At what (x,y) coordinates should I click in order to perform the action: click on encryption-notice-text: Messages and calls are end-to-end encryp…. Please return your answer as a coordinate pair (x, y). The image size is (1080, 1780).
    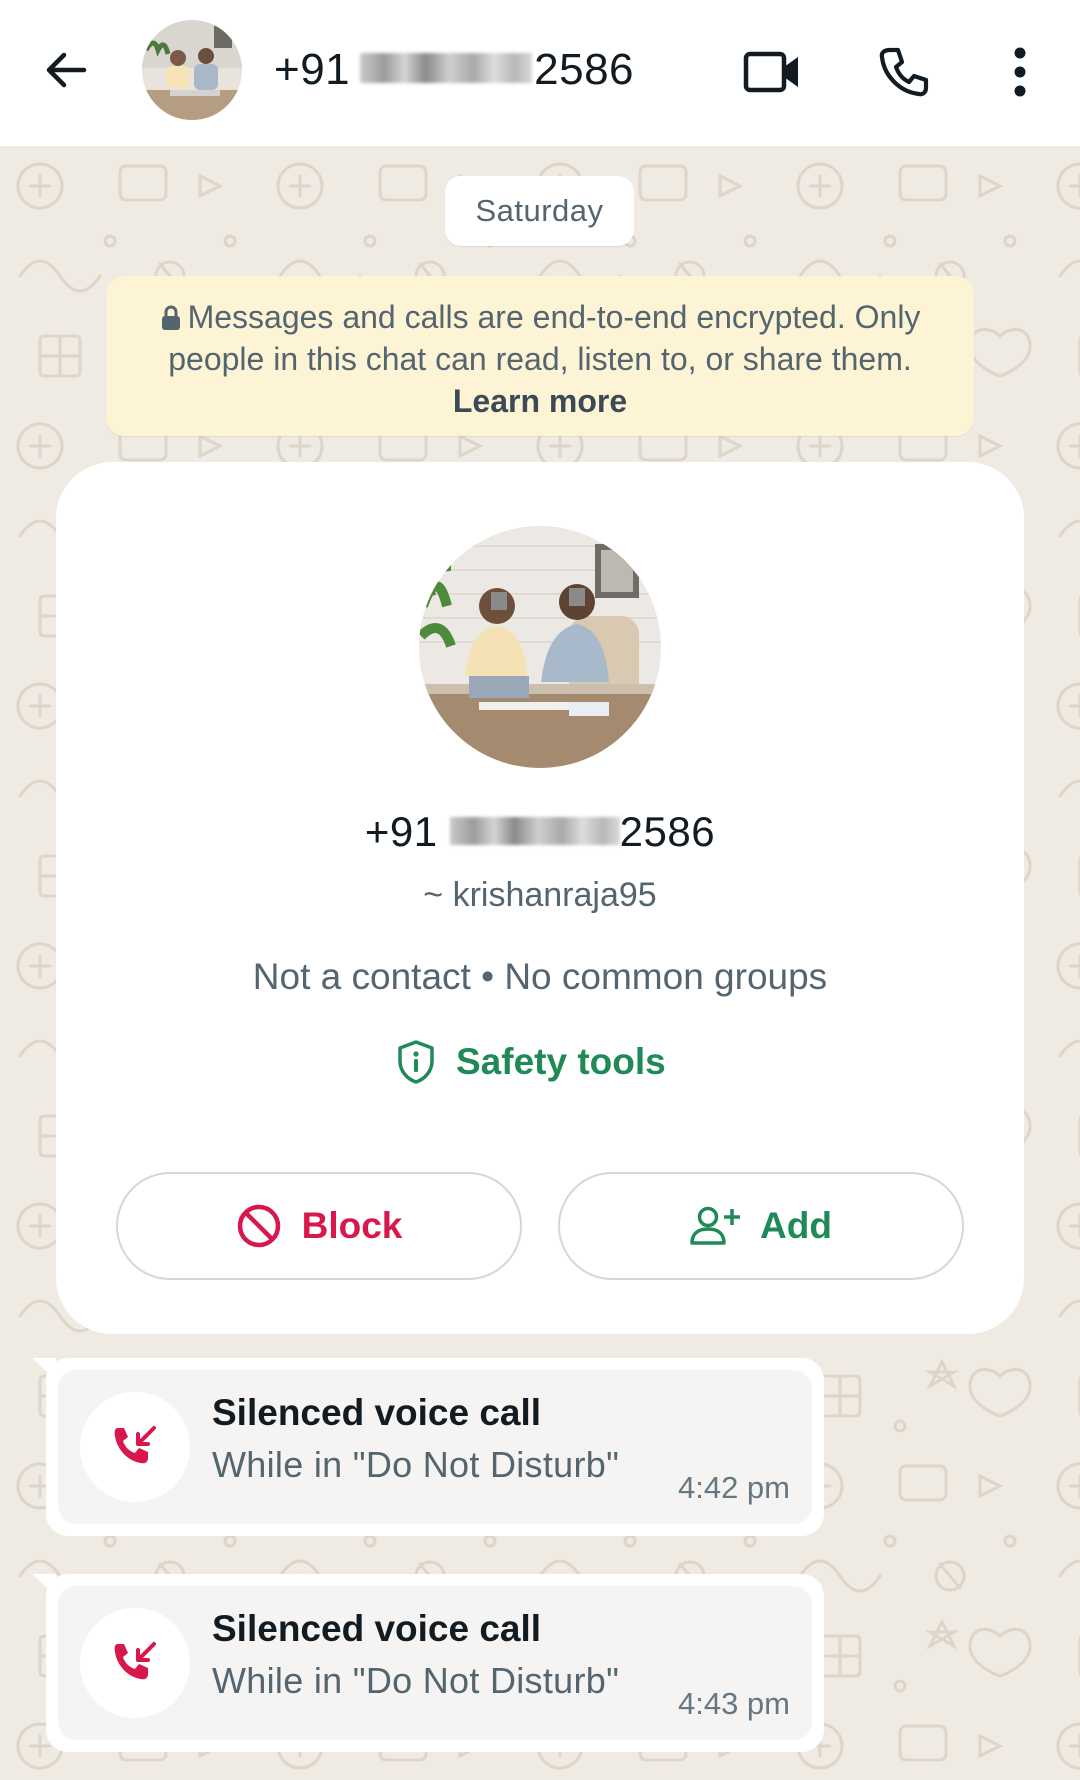
    Looking at the image, I should click on (544, 338).